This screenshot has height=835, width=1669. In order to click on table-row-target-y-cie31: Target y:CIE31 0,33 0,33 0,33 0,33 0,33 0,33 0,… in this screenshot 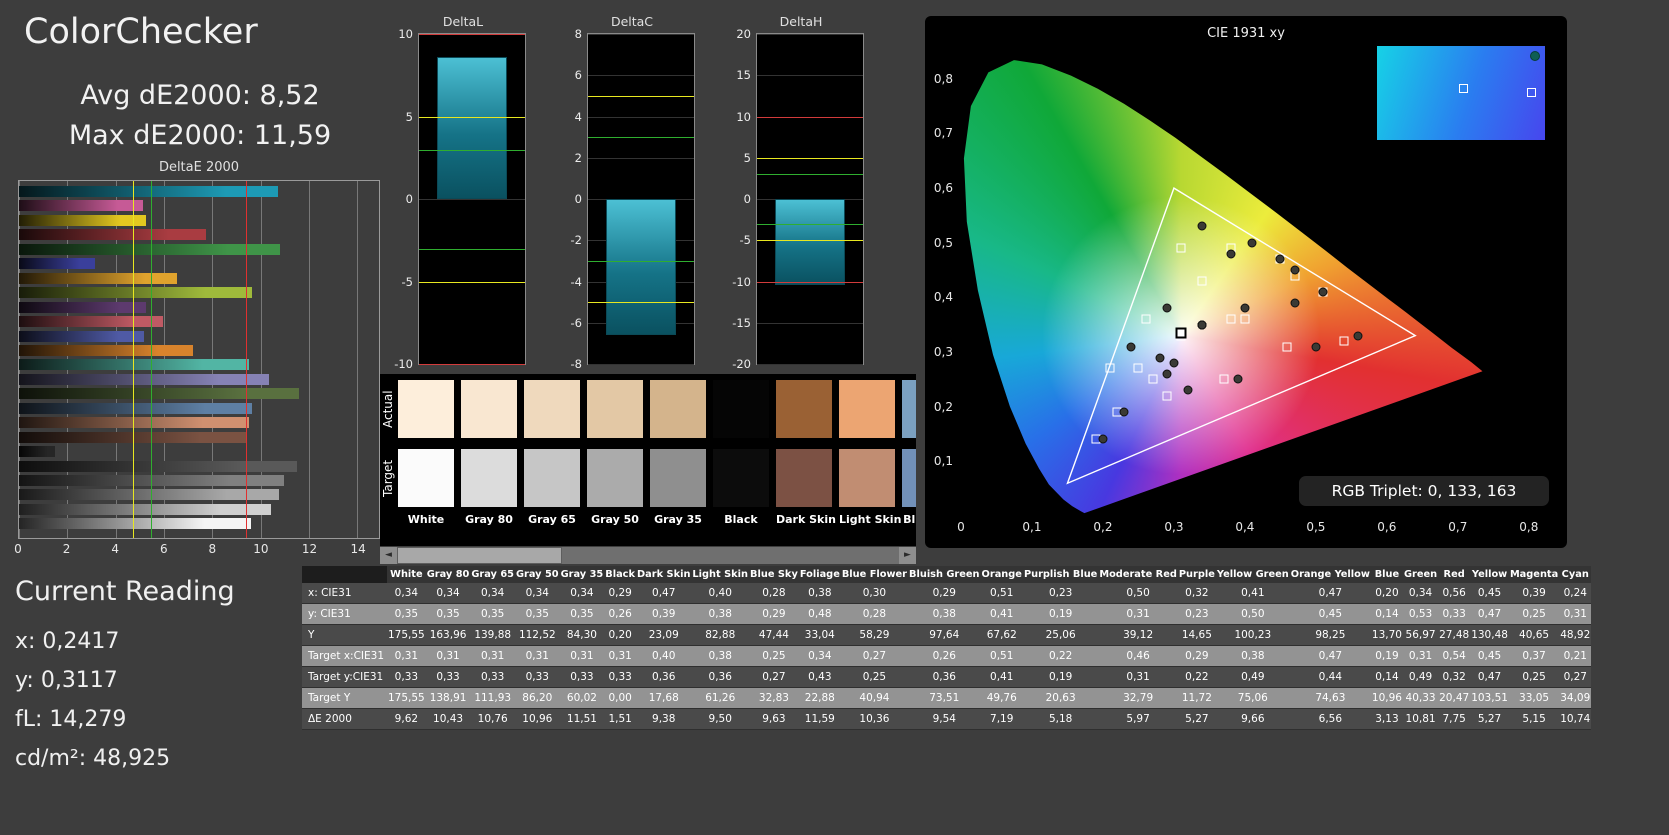, I will do `click(947, 677)`.